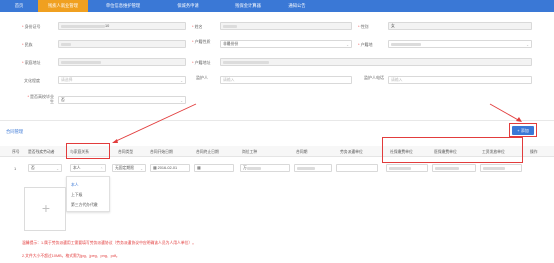 Image resolution: width=554 pixels, height=263 pixels. I want to click on contract-type-select: 无固定期限 ⌄, so click(129, 168).